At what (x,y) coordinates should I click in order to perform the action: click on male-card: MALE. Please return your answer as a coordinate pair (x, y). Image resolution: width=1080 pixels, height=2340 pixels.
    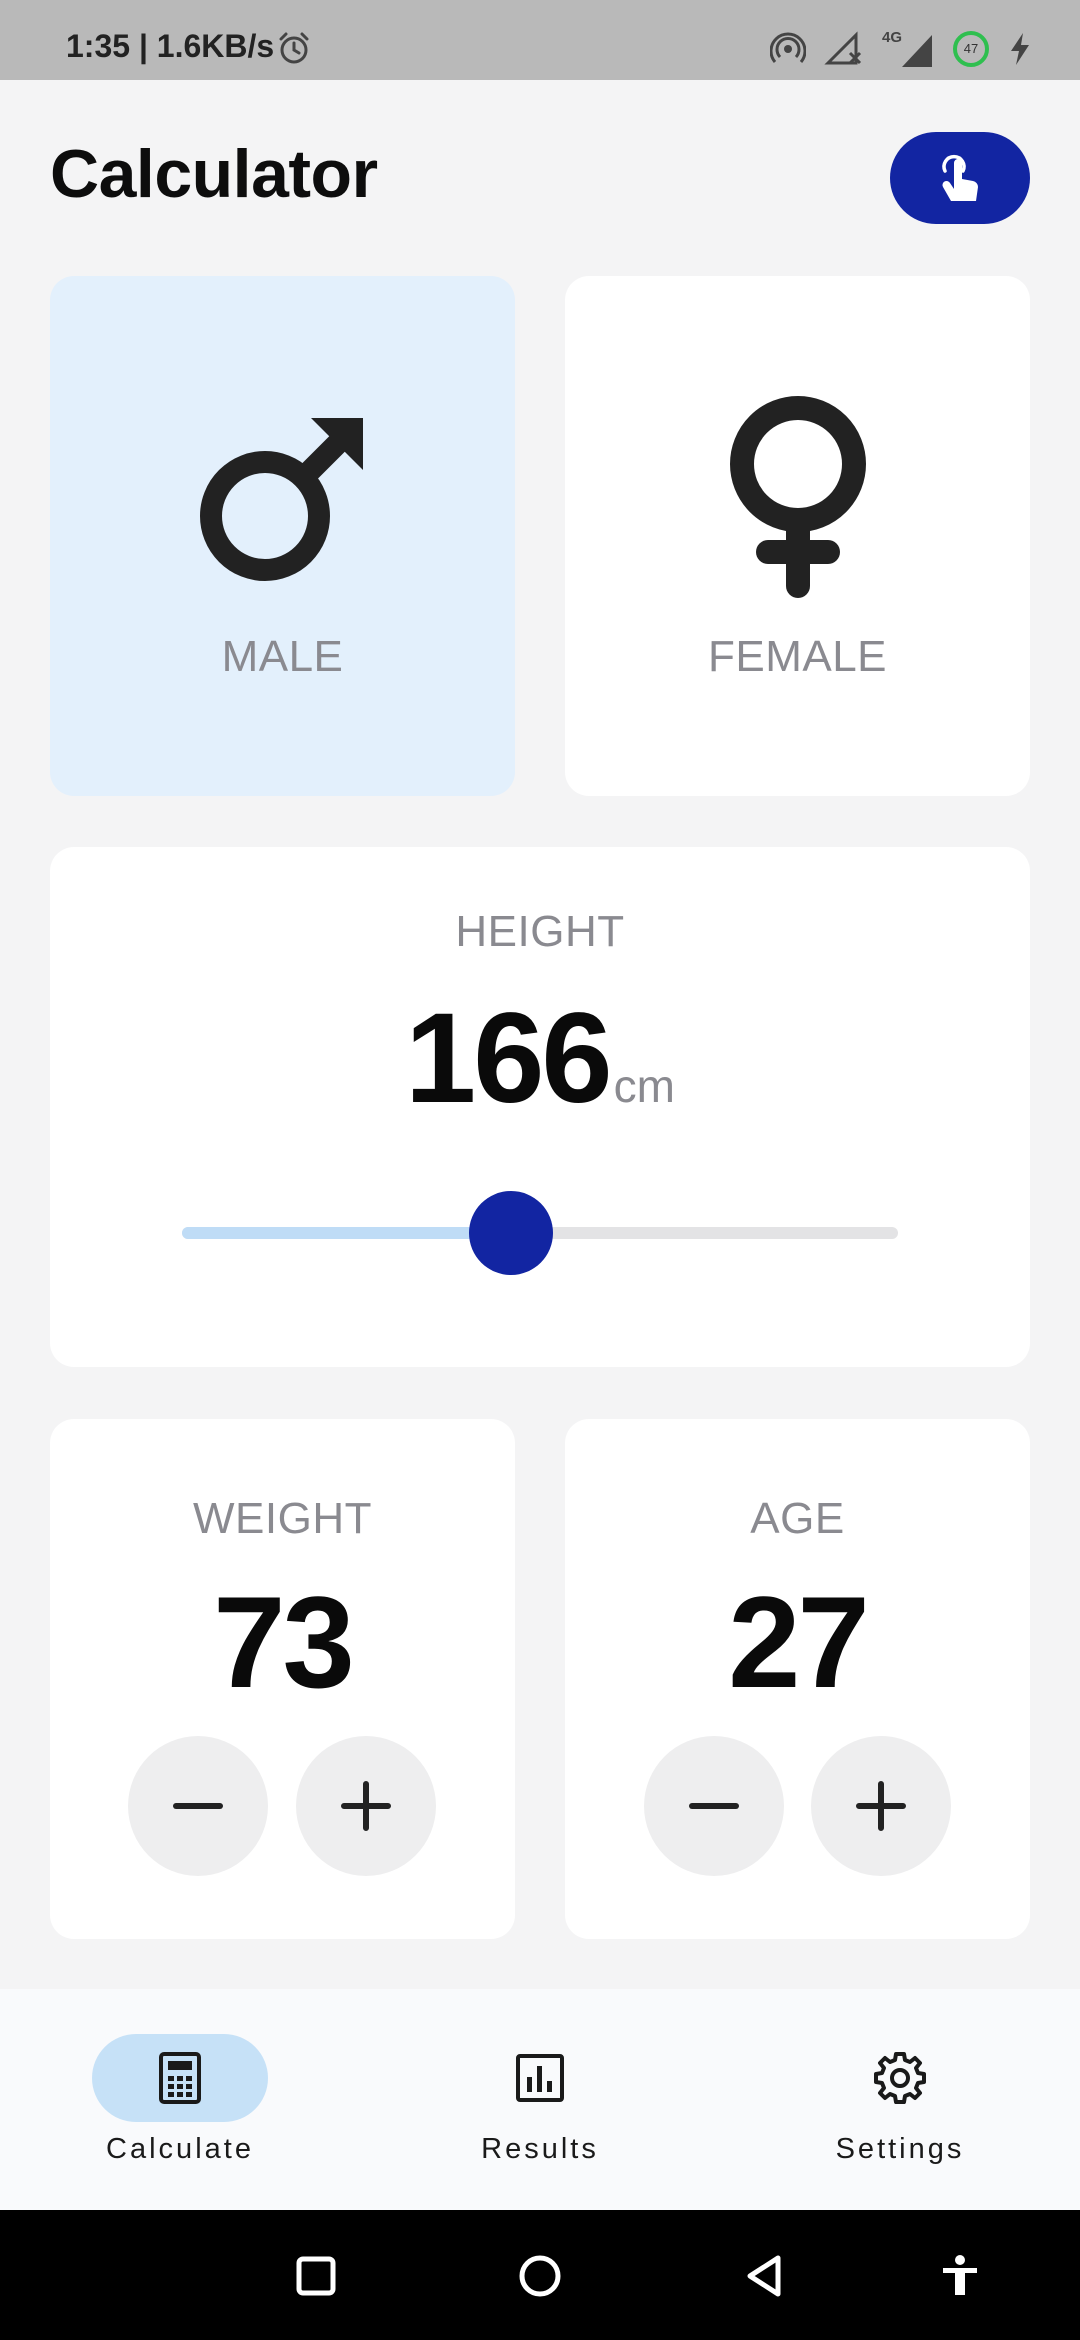
    Looking at the image, I should click on (282, 536).